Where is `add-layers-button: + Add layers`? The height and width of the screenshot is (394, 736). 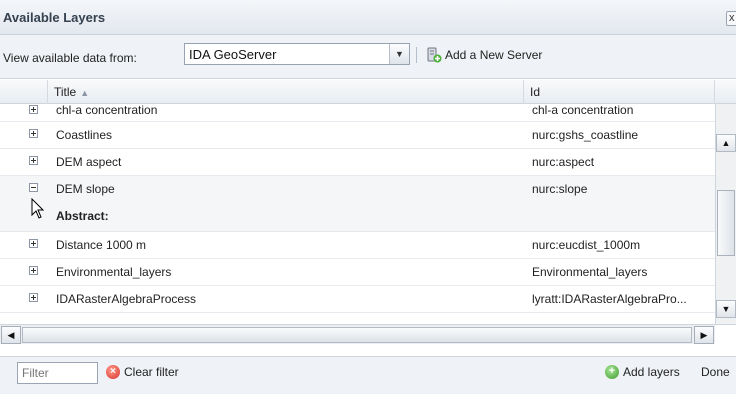
add-layers-button: + Add layers is located at coordinates (642, 372).